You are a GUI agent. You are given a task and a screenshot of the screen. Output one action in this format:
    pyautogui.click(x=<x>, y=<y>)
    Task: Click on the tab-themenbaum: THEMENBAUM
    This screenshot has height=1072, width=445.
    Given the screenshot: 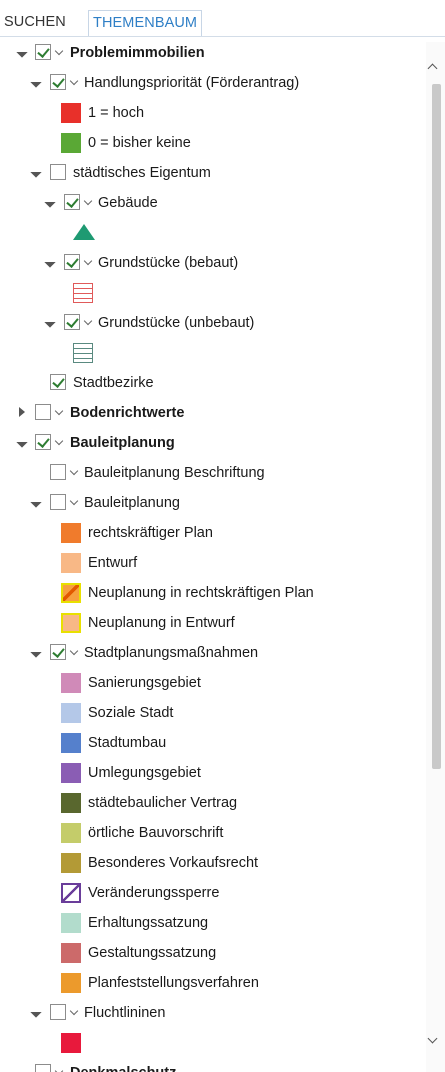 What is the action you would take?
    pyautogui.click(x=145, y=23)
    